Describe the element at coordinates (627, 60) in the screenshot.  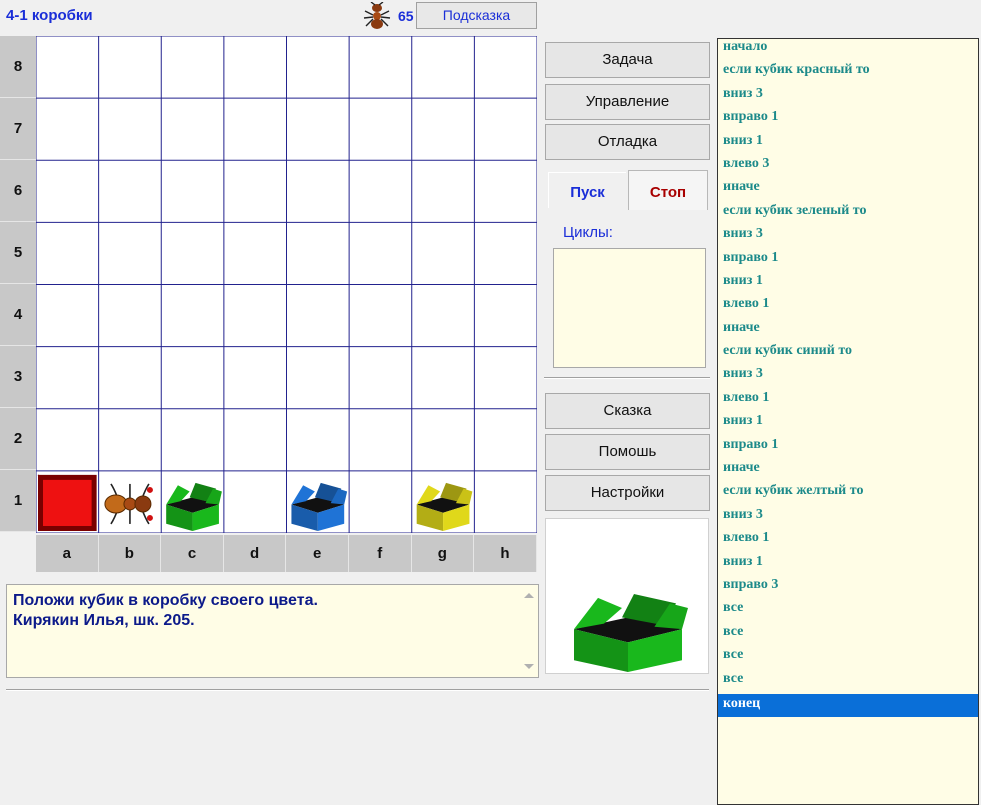
I see `task-button: Задача` at that location.